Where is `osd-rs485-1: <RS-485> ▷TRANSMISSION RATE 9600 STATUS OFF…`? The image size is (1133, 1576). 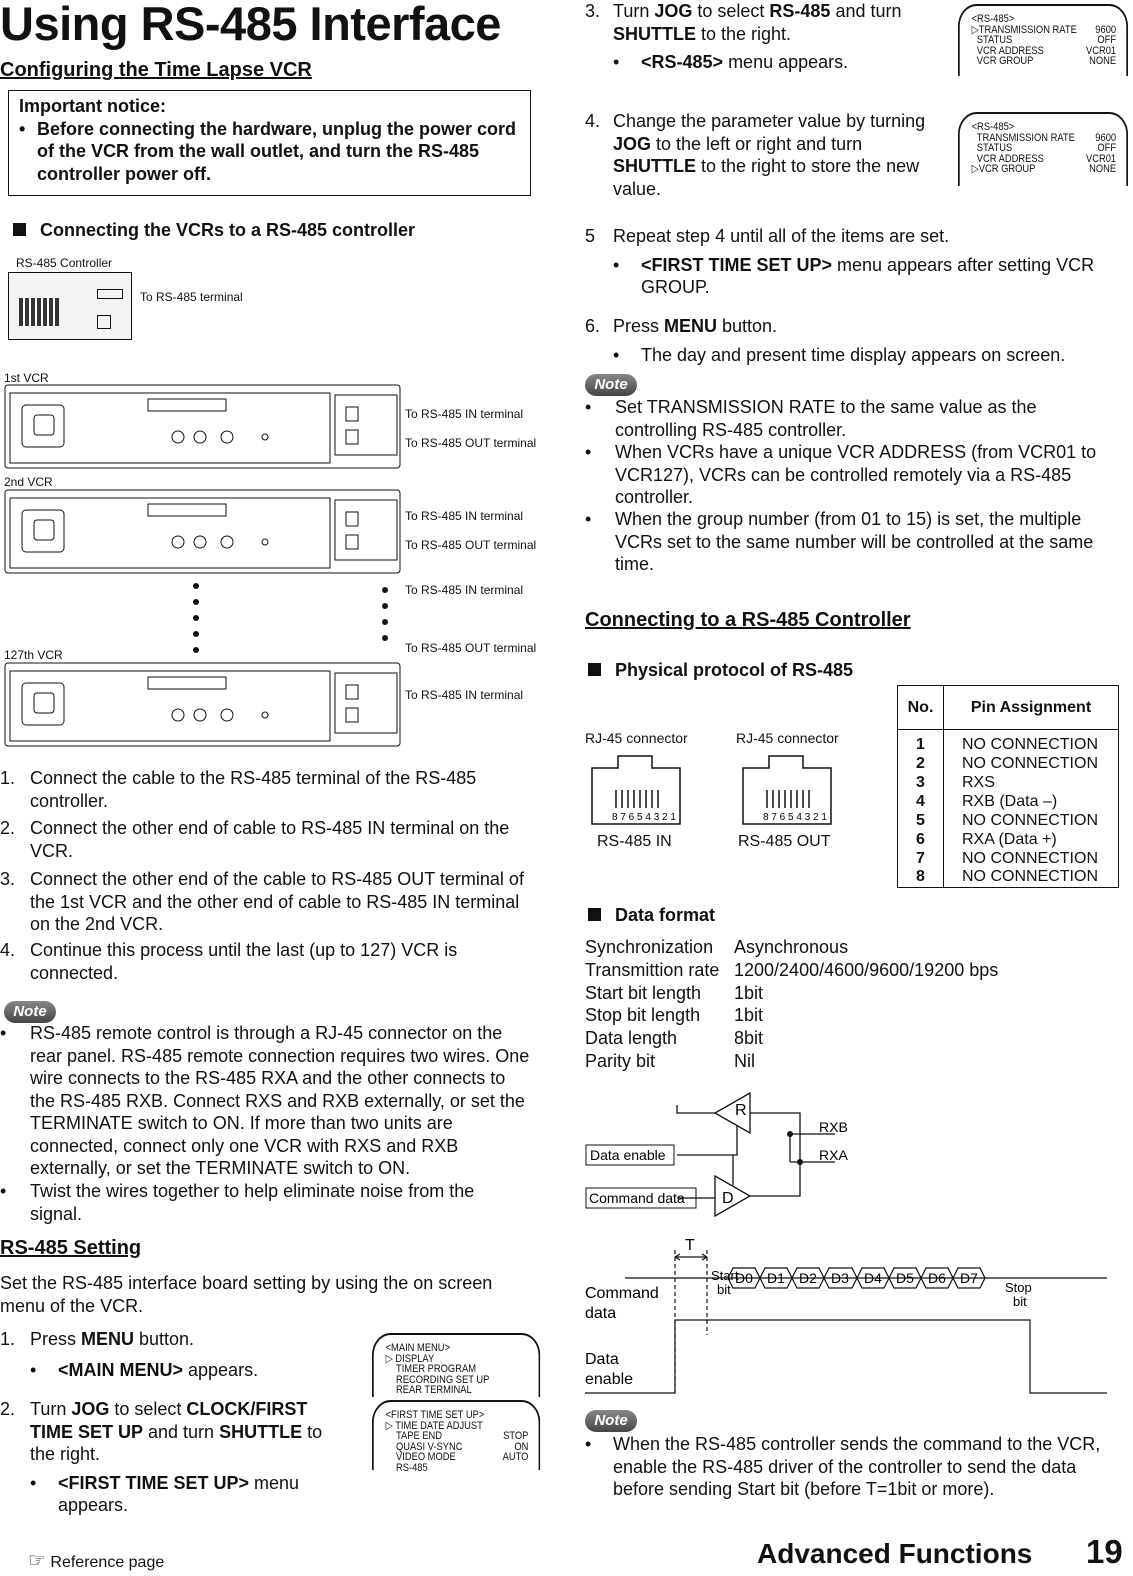 osd-rs485-1: <RS-485> ▷TRANSMISSION RATE 9600 STATUS OFF… is located at coordinates (1043, 40).